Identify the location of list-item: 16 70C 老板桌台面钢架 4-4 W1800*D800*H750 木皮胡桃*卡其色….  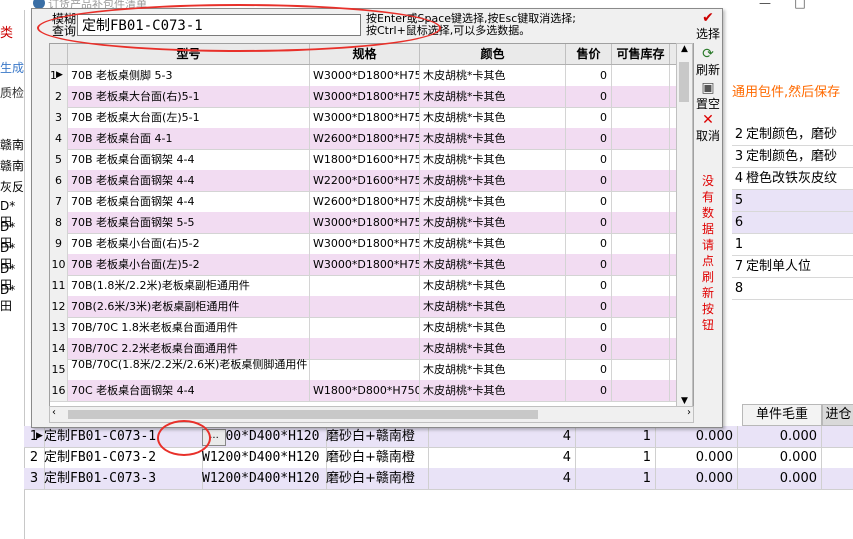
(371, 391).